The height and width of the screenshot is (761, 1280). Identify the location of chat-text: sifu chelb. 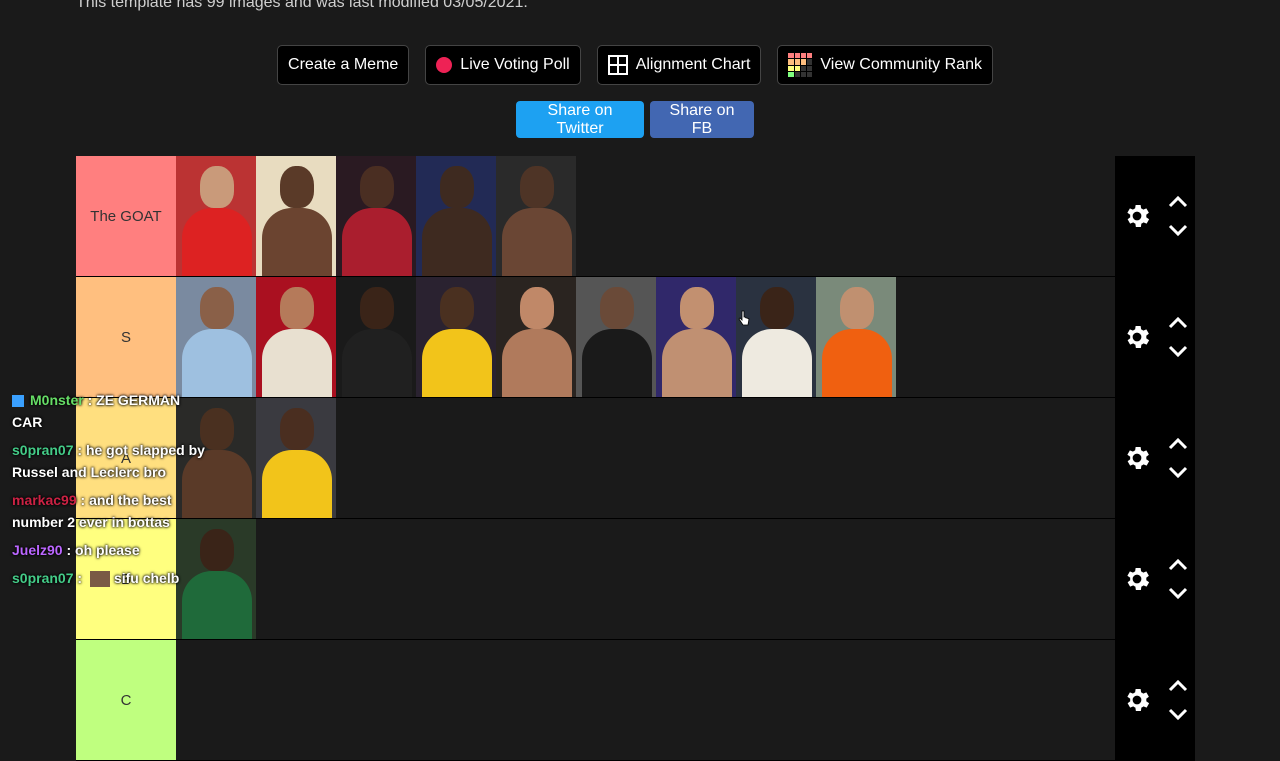
(146, 578).